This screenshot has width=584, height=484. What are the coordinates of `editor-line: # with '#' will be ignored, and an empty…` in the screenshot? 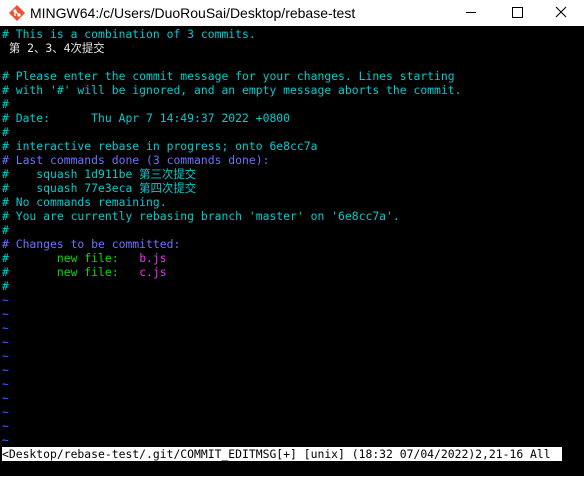 It's located at (232, 90).